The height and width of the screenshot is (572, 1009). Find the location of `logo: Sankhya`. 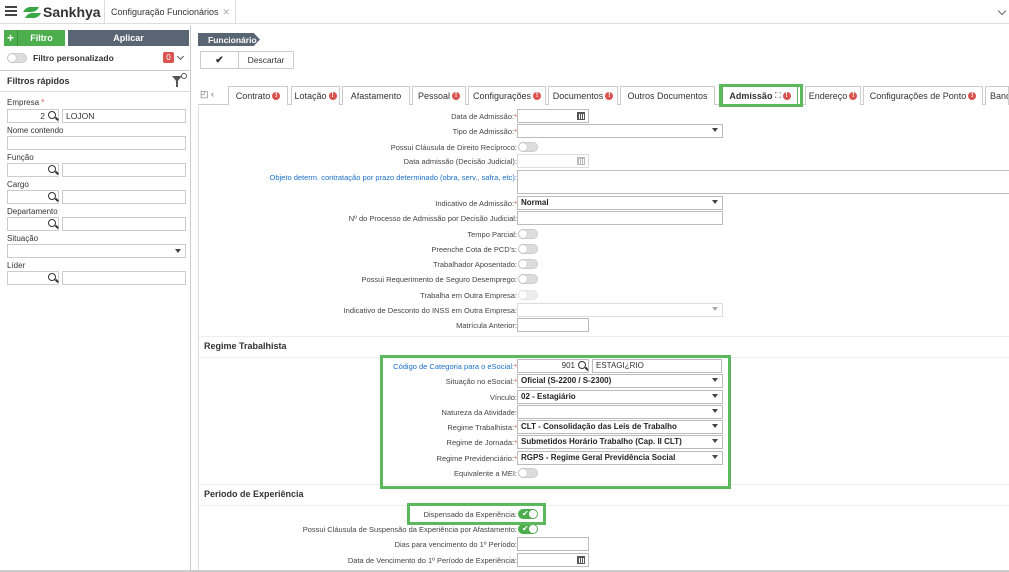

logo: Sankhya is located at coordinates (62, 12).